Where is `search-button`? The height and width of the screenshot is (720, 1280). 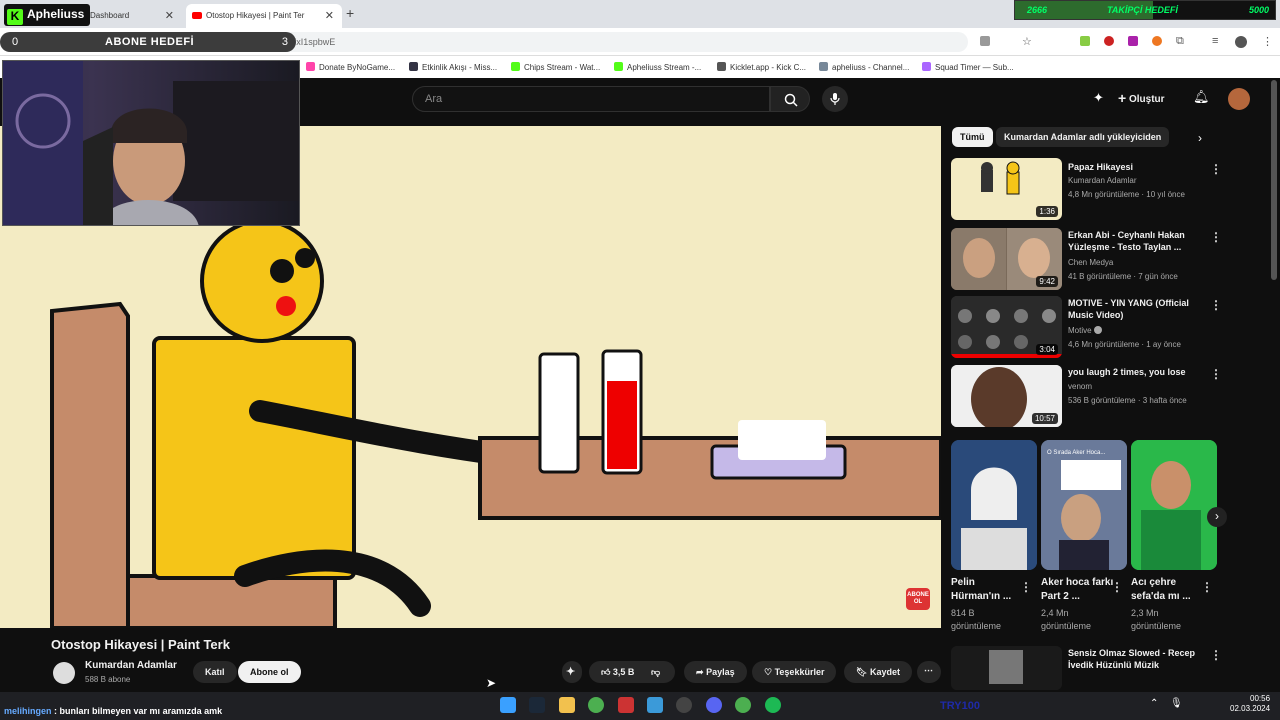 search-button is located at coordinates (790, 99).